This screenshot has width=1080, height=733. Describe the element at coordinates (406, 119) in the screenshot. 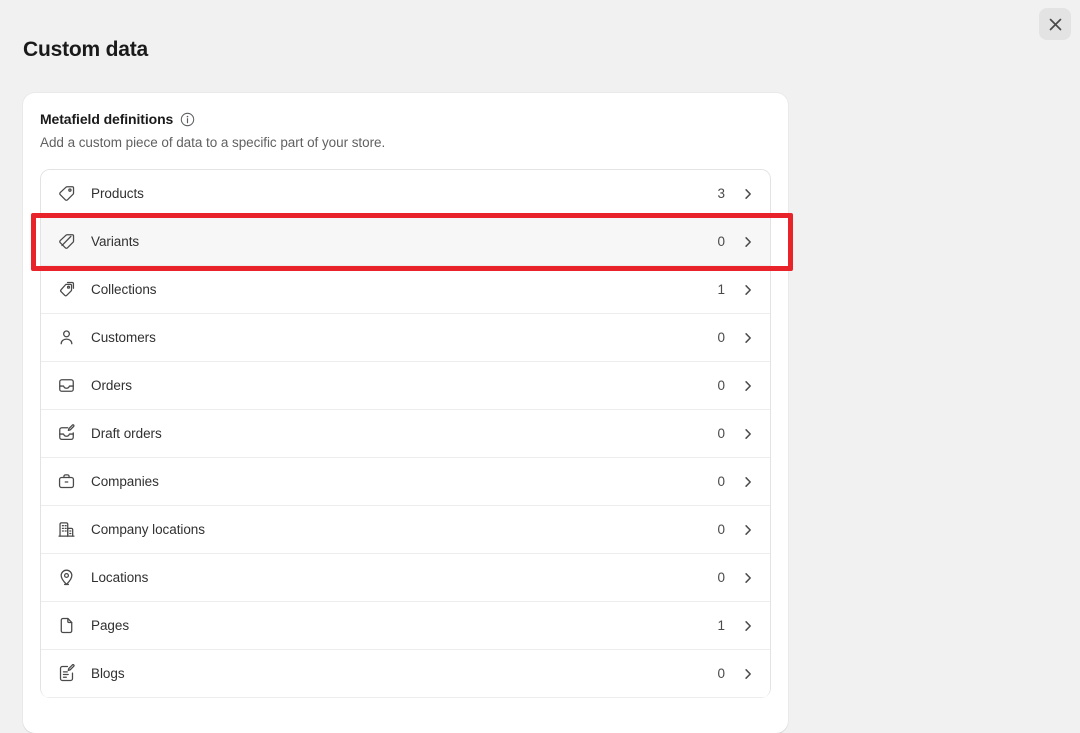

I see `card-title-row: Metafield definitions` at that location.